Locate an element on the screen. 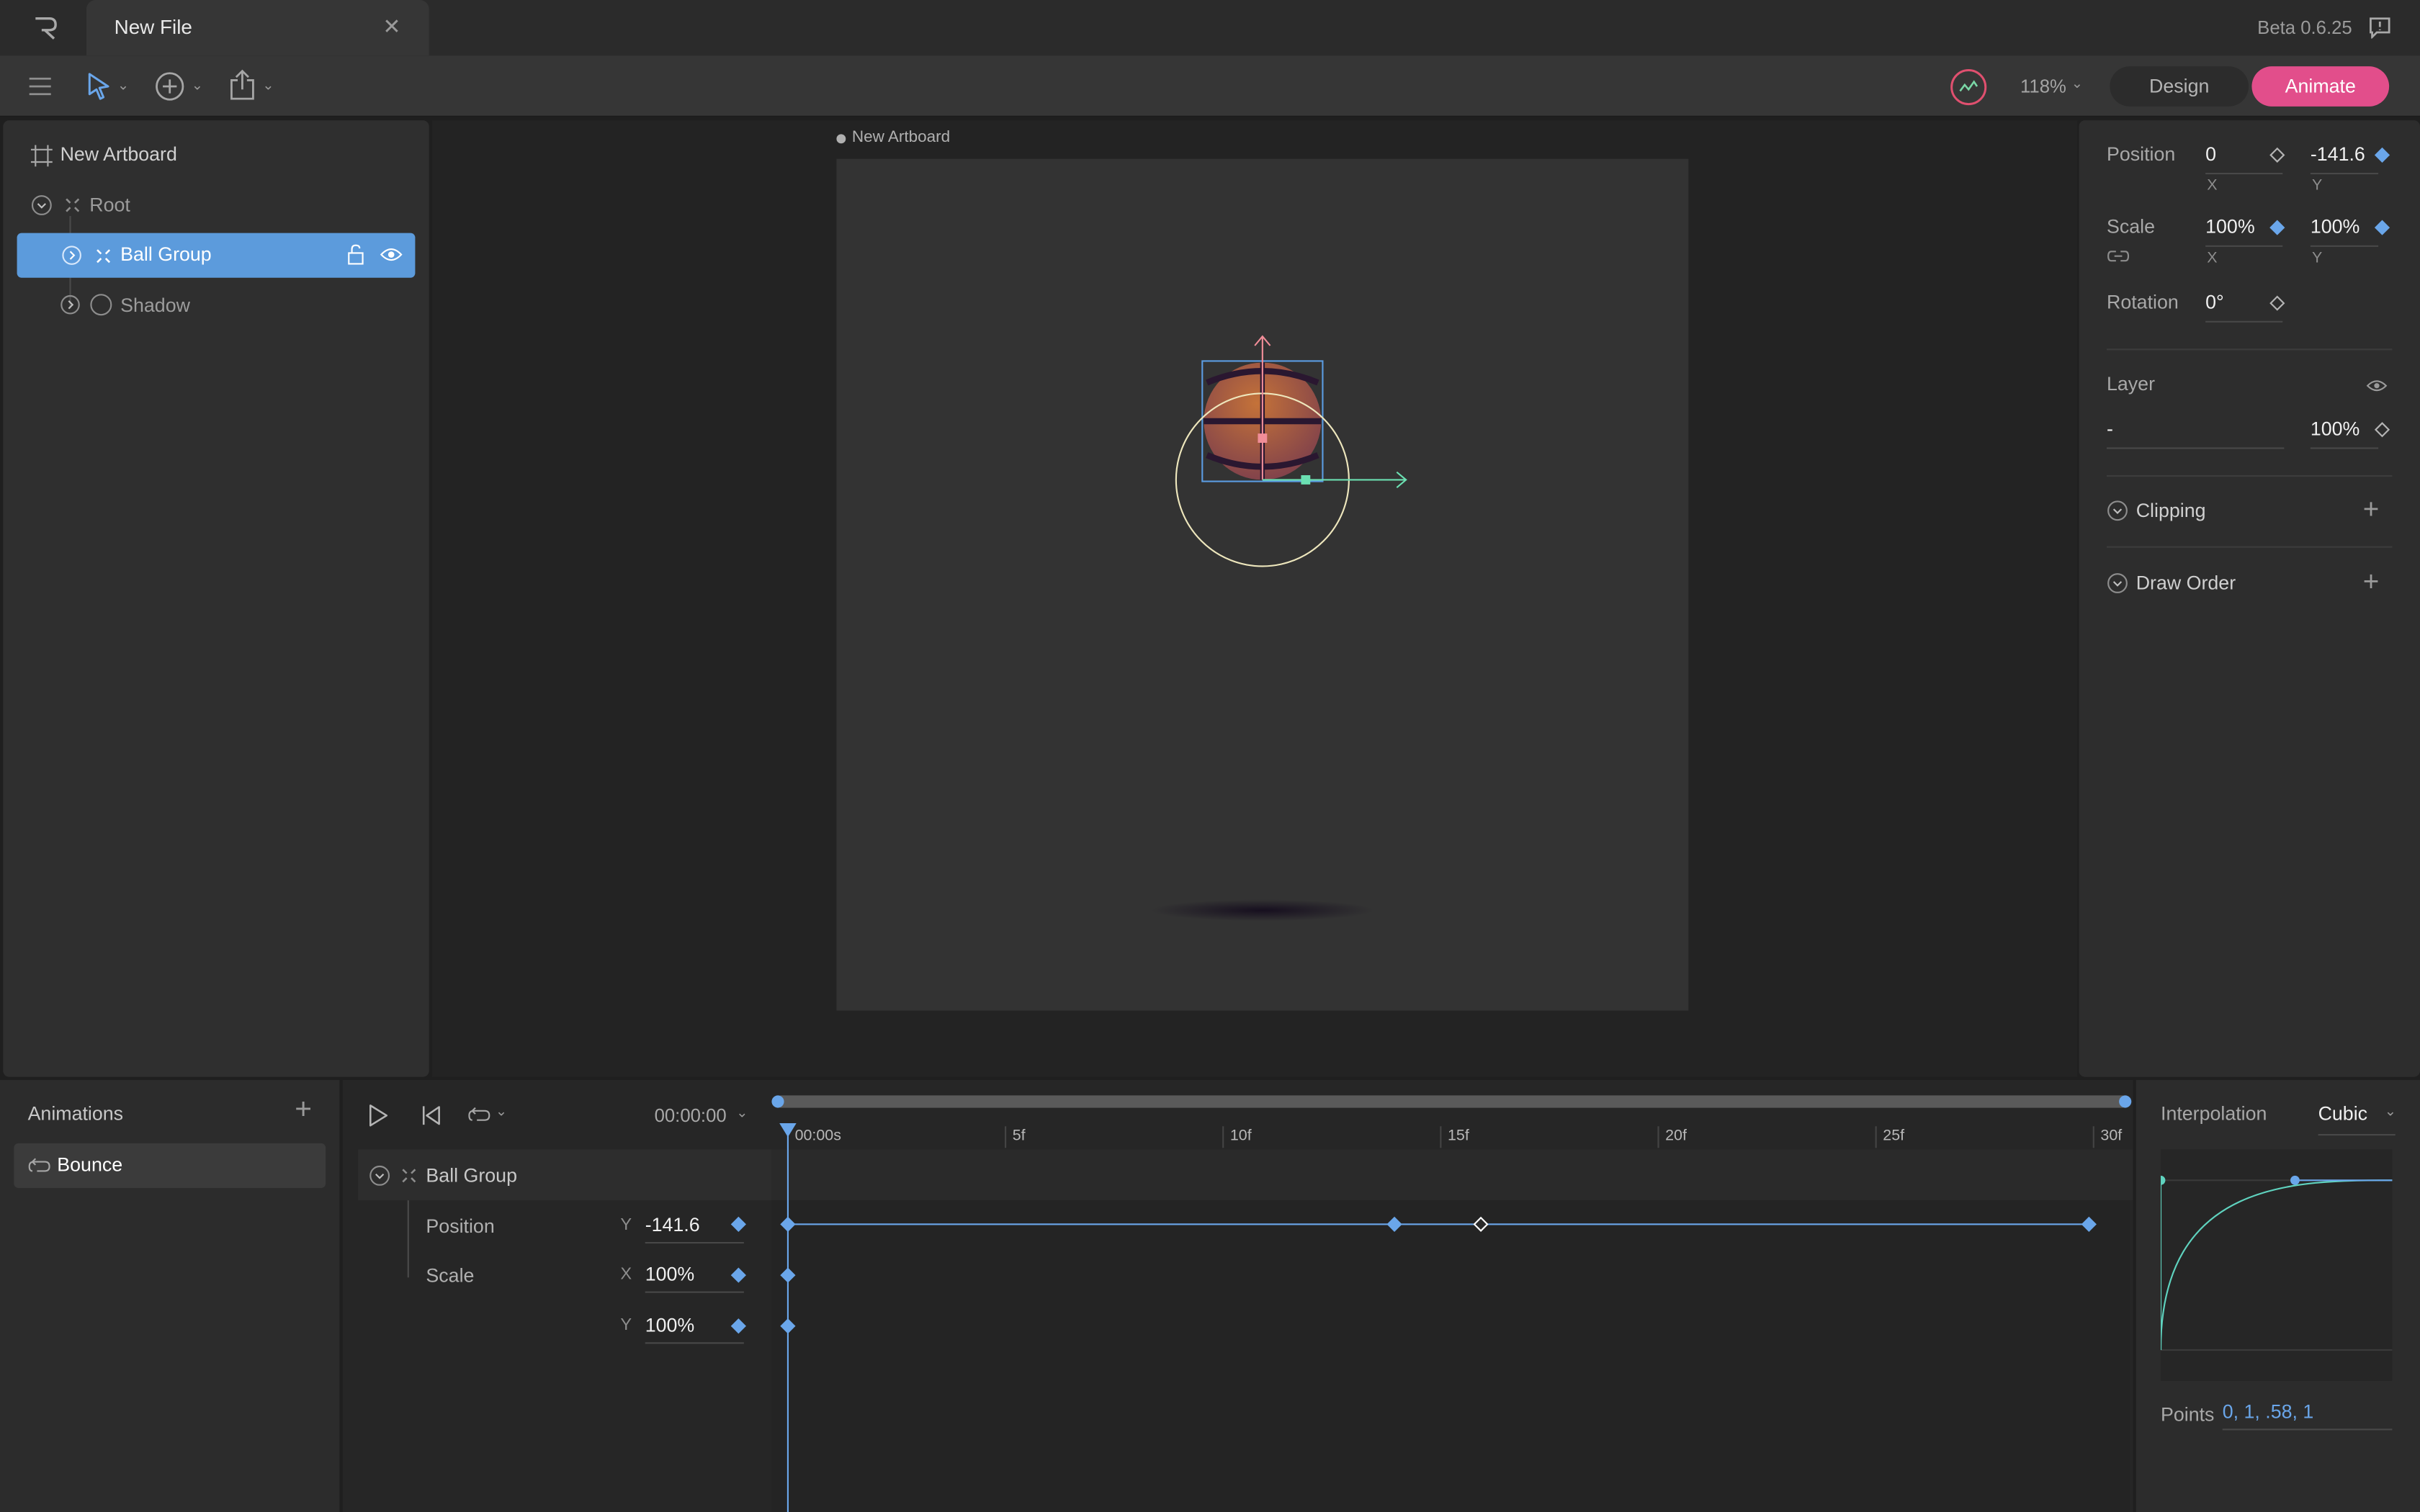 The height and width of the screenshot is (1512, 2420). rive-logo-icon is located at coordinates (46, 28).